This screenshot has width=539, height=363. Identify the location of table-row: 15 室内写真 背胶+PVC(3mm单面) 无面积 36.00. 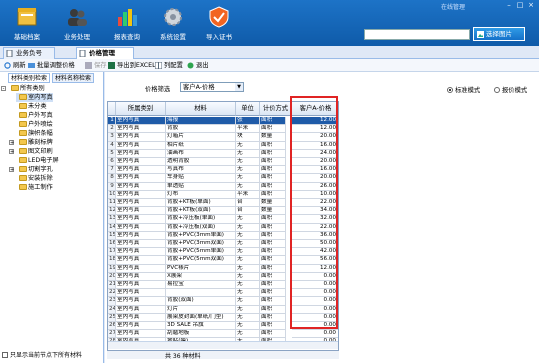
(223, 235).